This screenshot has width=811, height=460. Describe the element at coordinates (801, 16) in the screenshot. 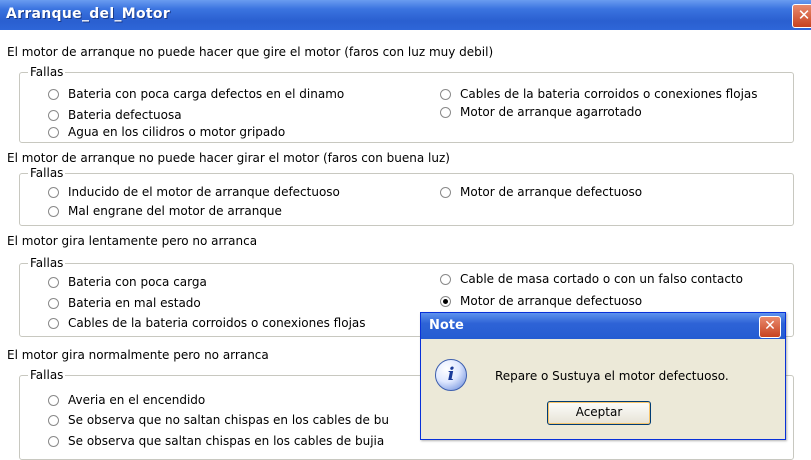

I see `window-close-button: ✕` at that location.